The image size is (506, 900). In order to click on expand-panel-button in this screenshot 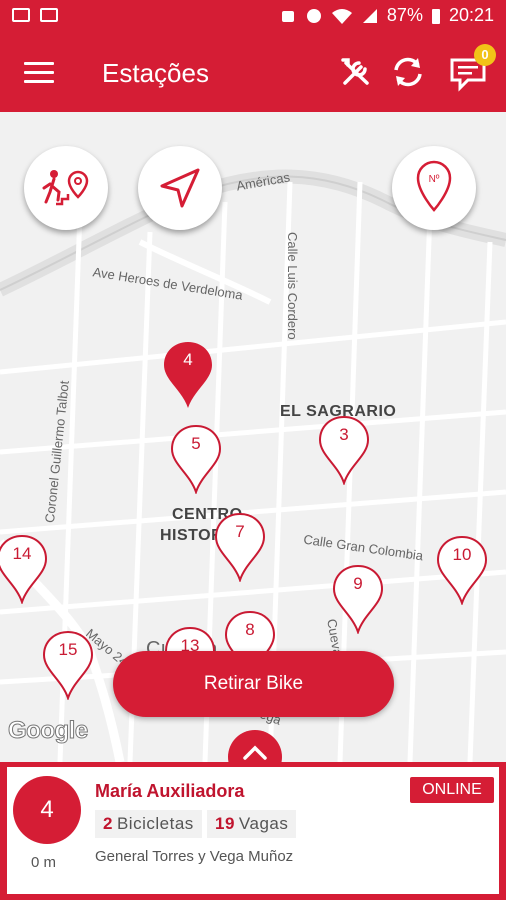, I will do `click(255, 746)`.